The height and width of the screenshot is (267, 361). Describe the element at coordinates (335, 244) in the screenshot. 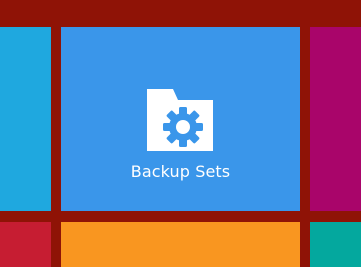

I see `tile-bottom-teal` at that location.